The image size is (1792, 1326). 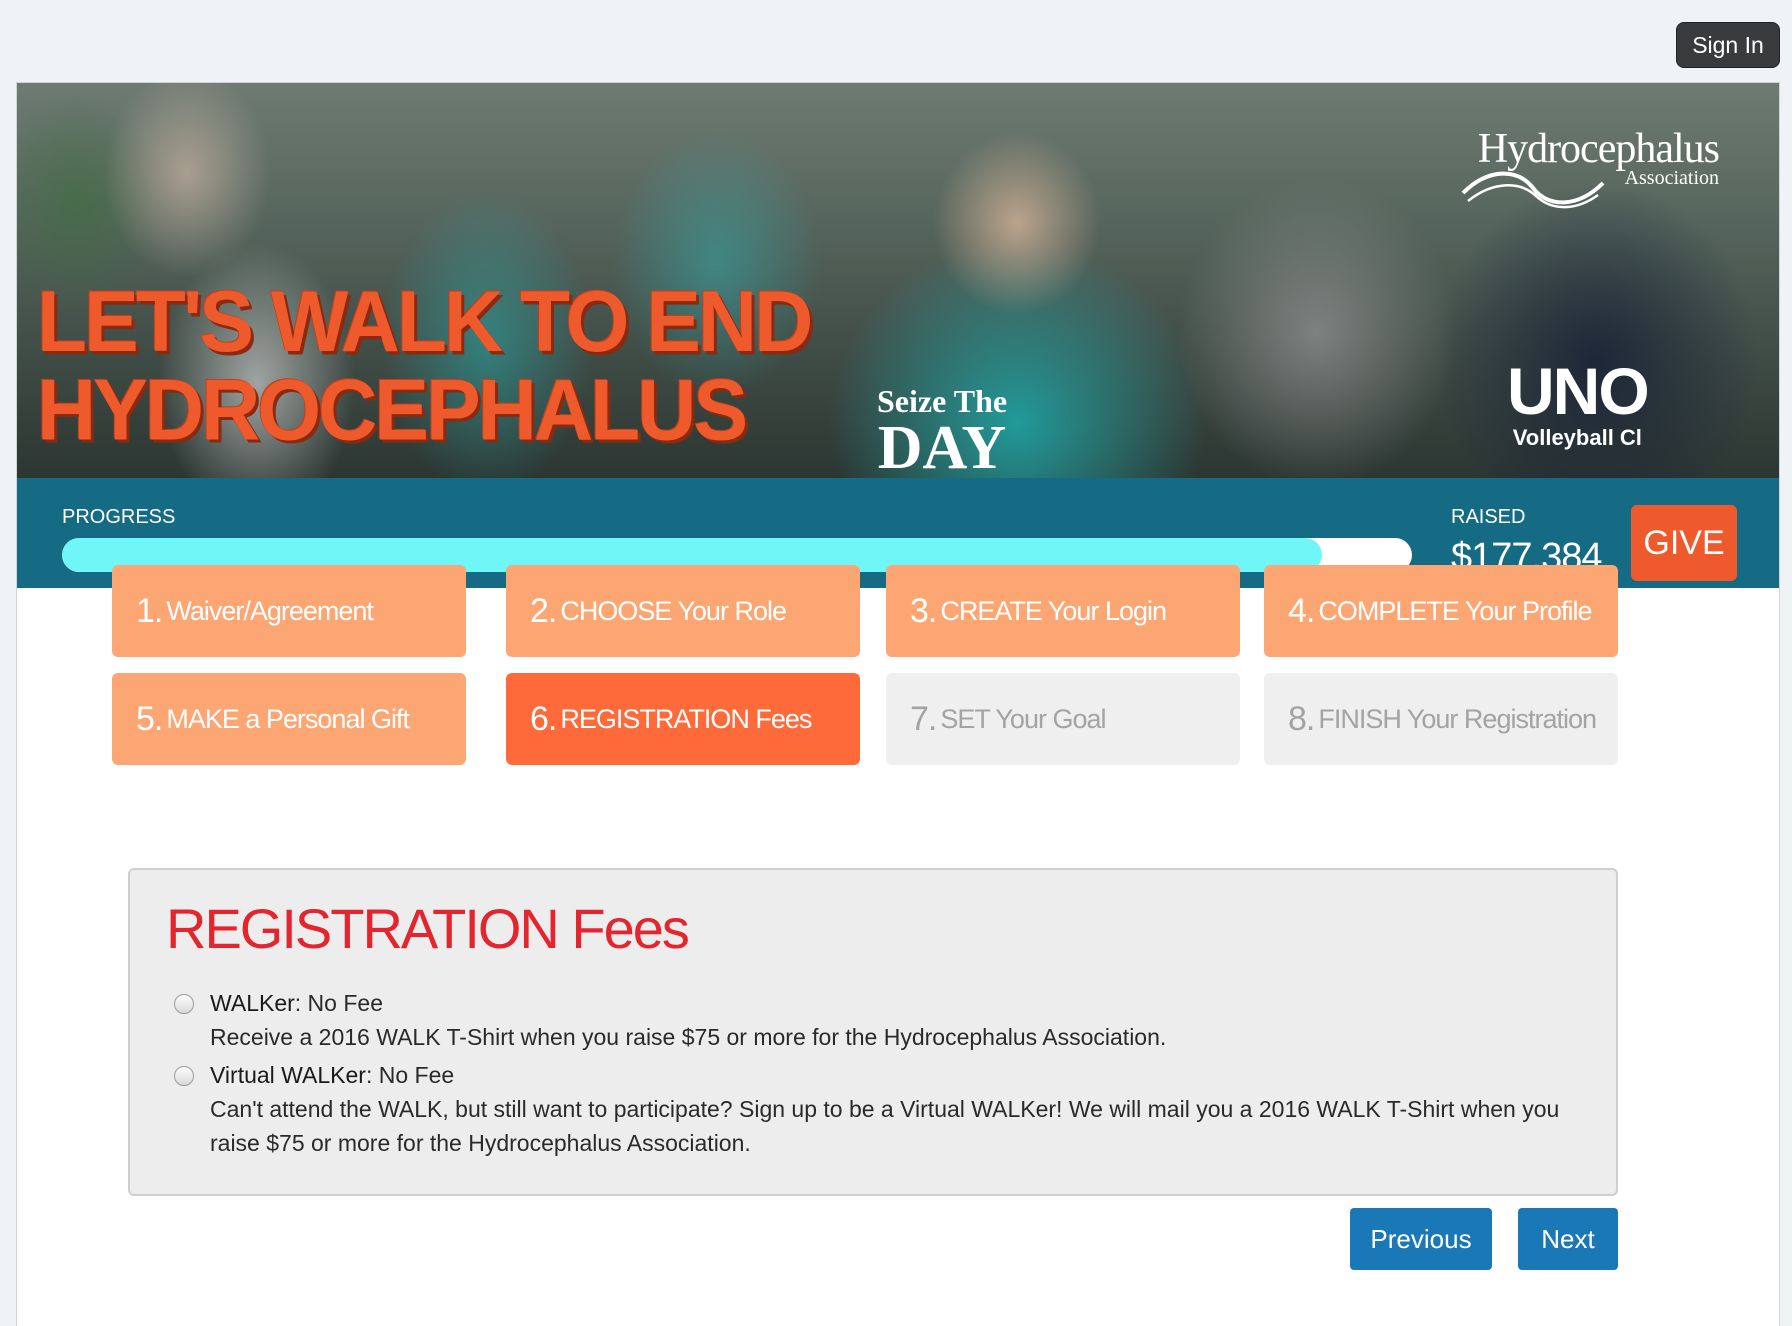 What do you see at coordinates (923, 718) in the screenshot?
I see `step-number: 7.` at bounding box center [923, 718].